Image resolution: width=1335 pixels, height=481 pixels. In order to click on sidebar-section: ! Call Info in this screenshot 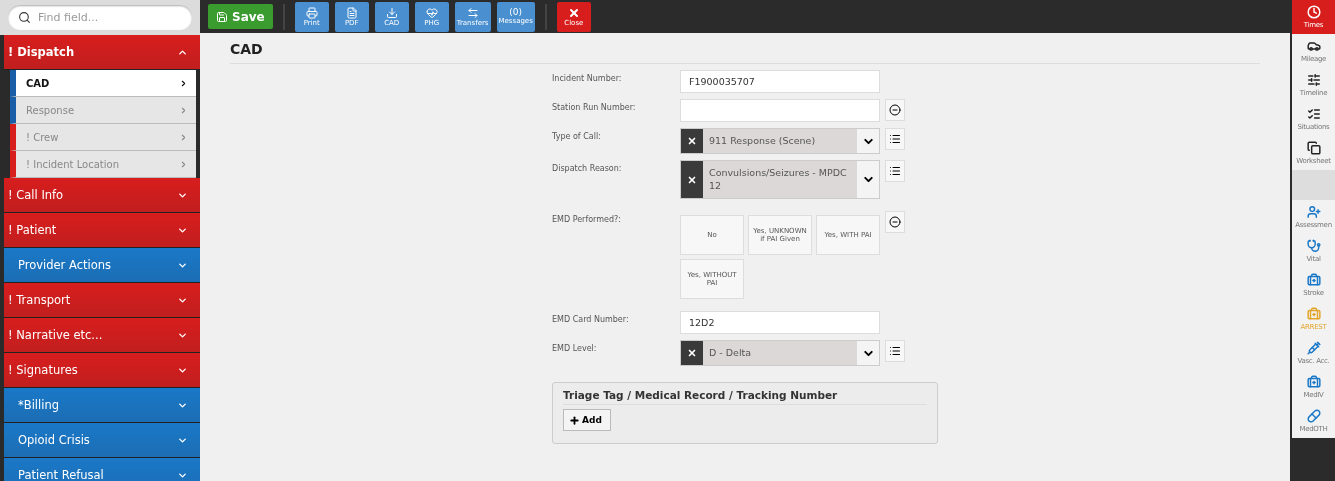, I will do `click(102, 195)`.